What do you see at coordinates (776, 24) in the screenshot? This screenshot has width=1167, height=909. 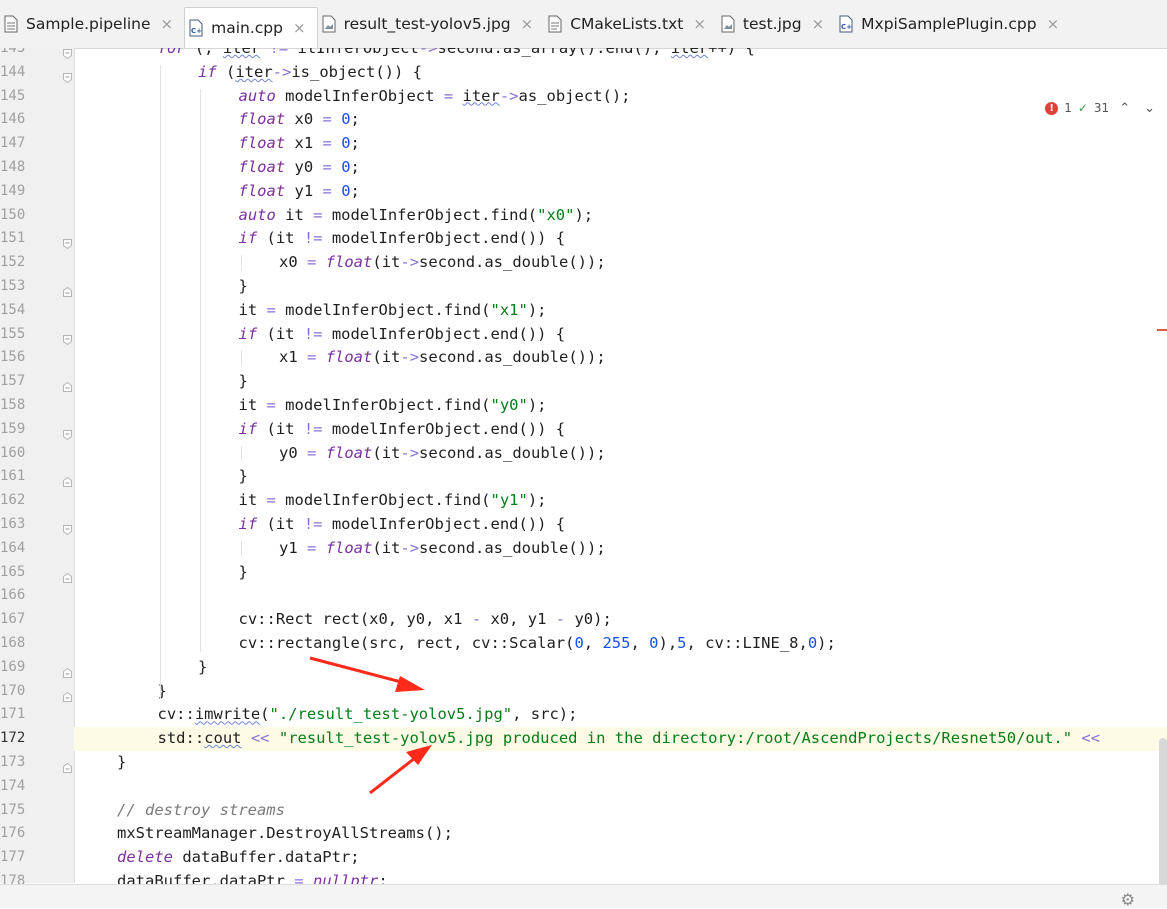 I see `tab-test-jpg: test.jpg ×` at bounding box center [776, 24].